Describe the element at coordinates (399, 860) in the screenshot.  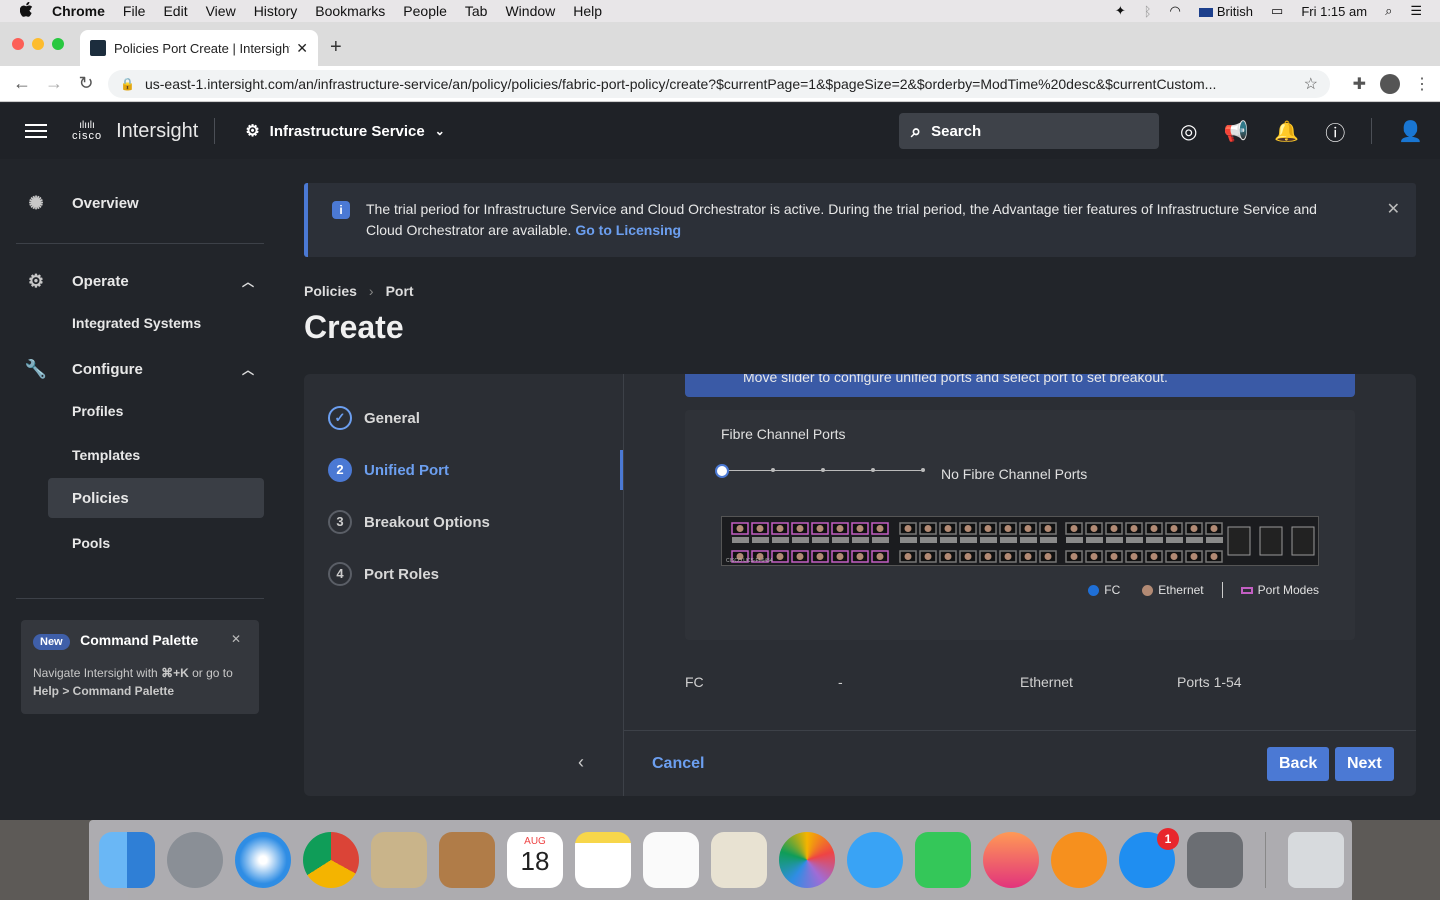
I see `mail-eagle-stamp-icon` at that location.